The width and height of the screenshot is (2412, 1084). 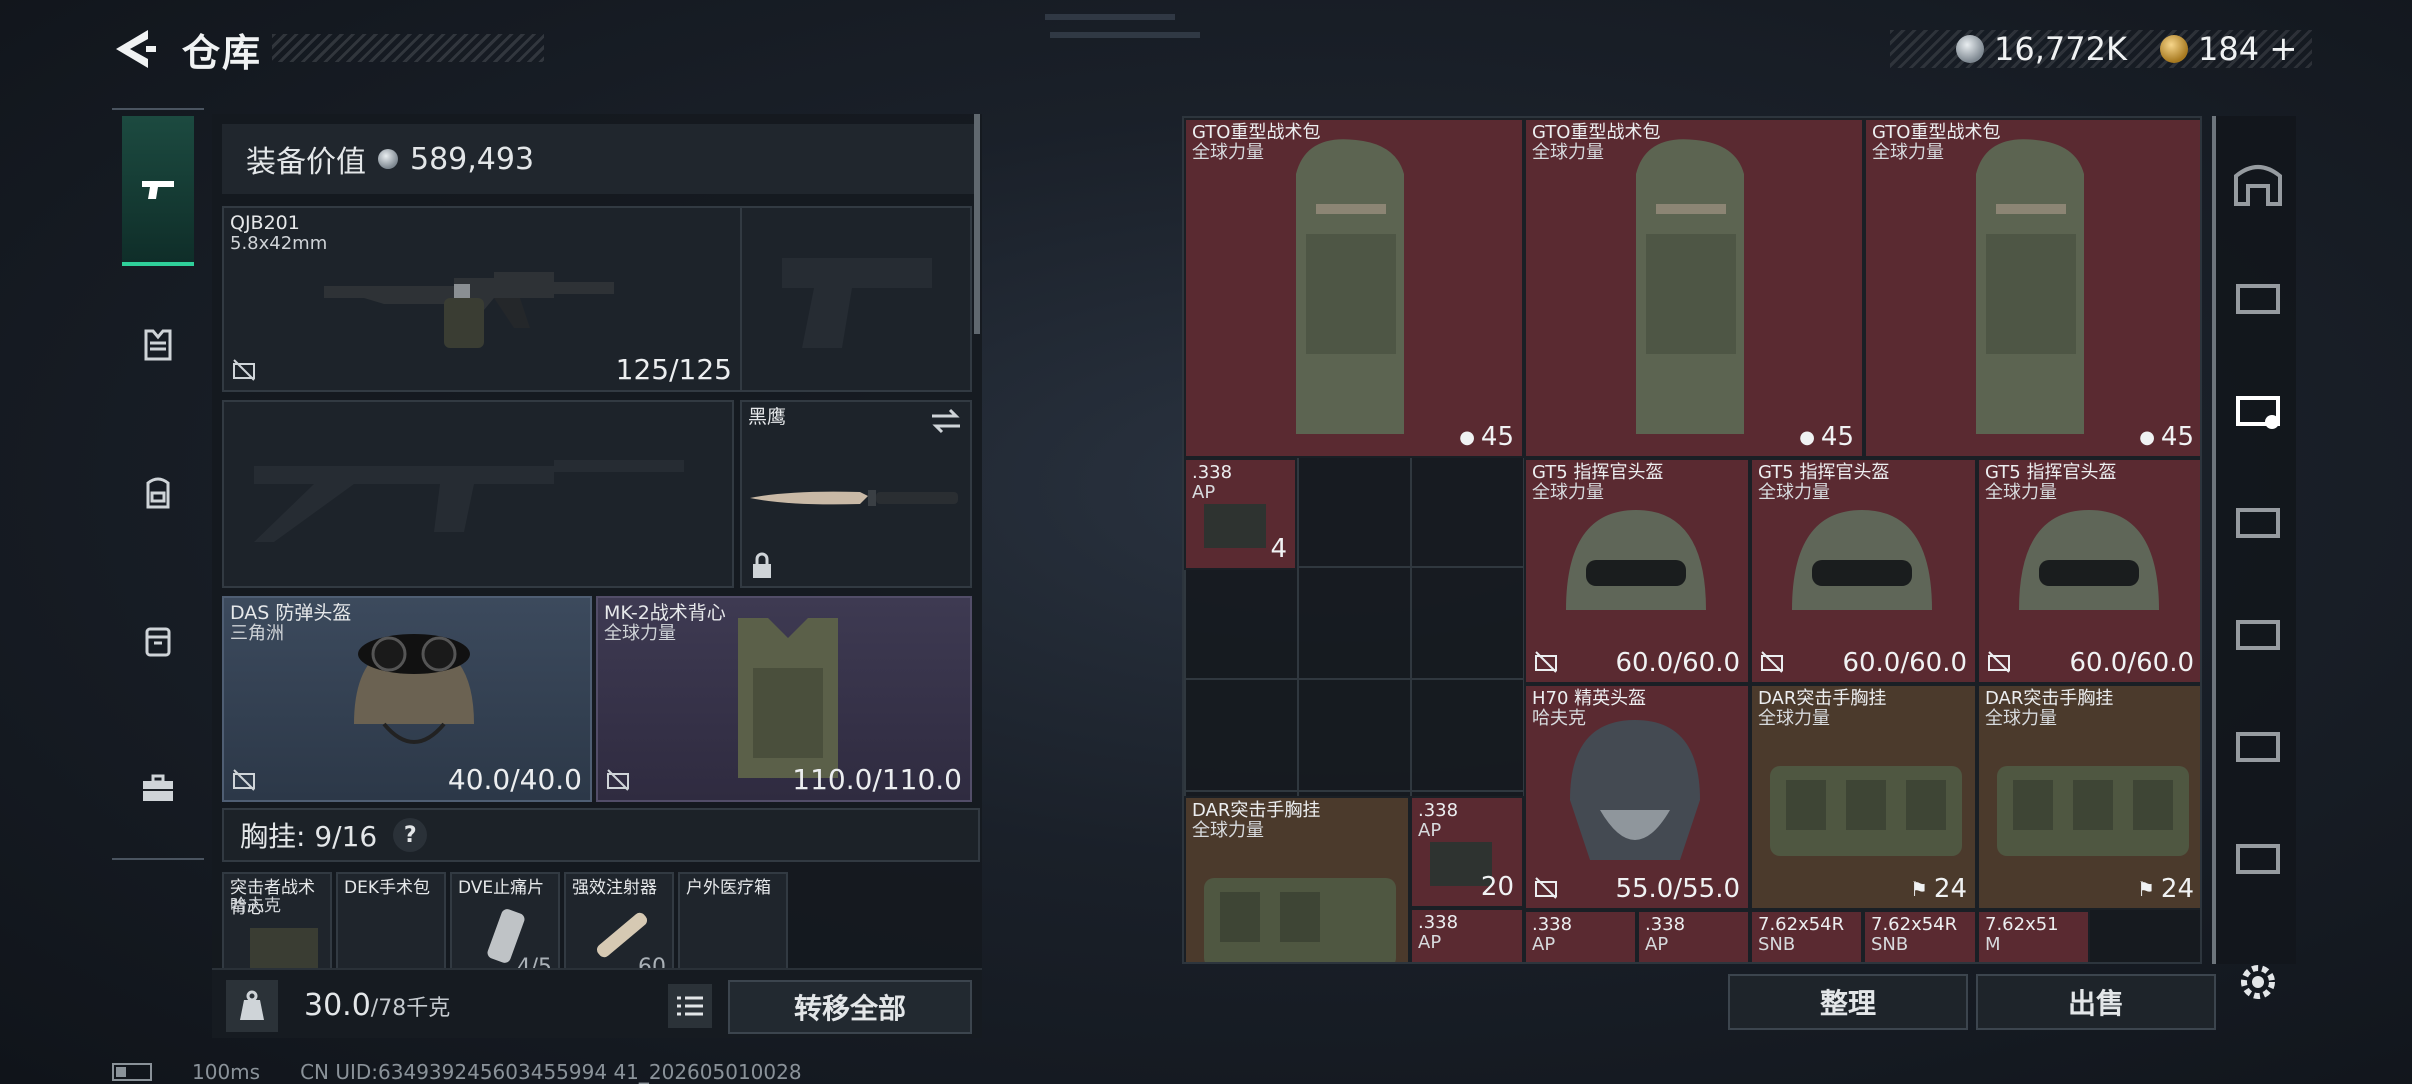 What do you see at coordinates (784, 699) in the screenshot?
I see `armor-slot: MK-2战术背心 全球力量 110.0/110.0` at bounding box center [784, 699].